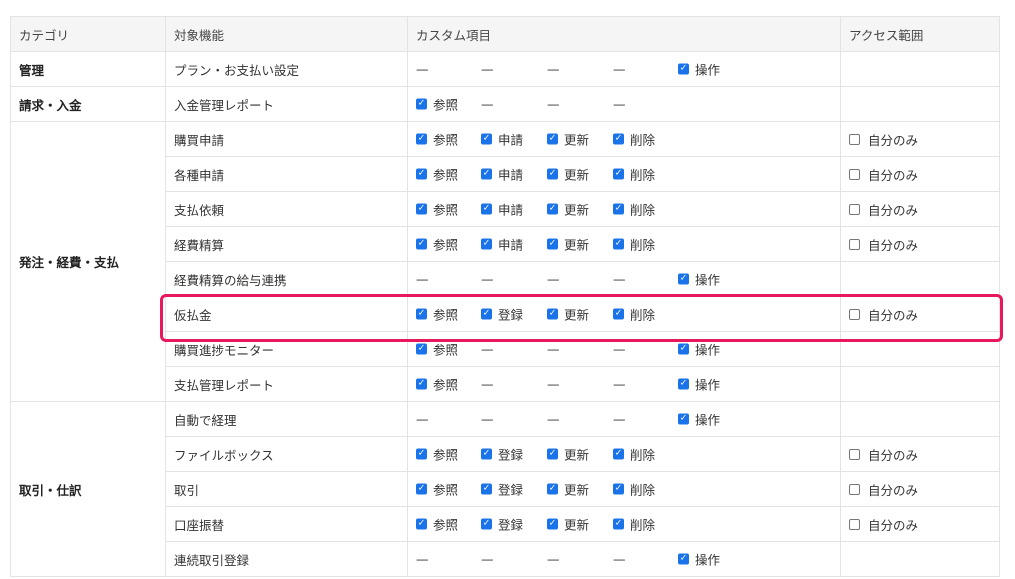 The height and width of the screenshot is (579, 1015). I want to click on dash-mark: —, so click(553, 279).